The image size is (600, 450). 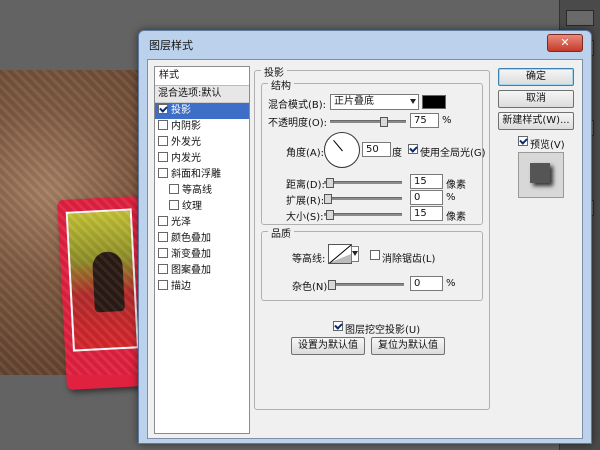 I want to click on contour-picker, so click(x=340, y=254).